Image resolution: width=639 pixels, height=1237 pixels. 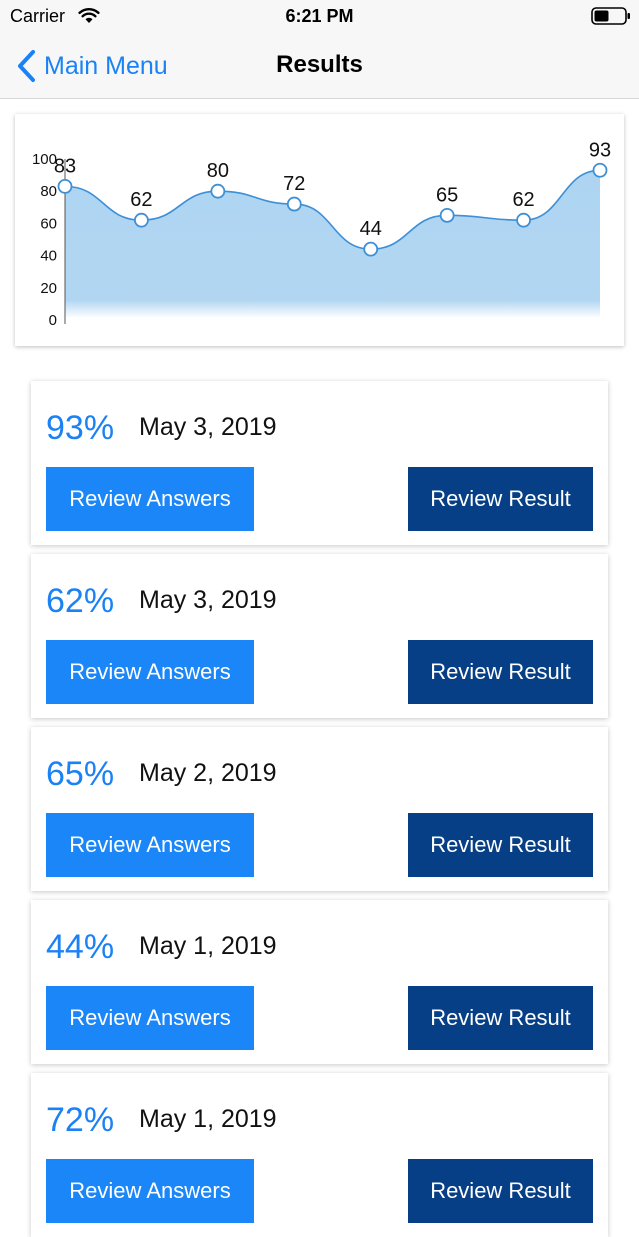 What do you see at coordinates (321, 234) in the screenshot?
I see `results-chart: 020406080100836280724465 6293` at bounding box center [321, 234].